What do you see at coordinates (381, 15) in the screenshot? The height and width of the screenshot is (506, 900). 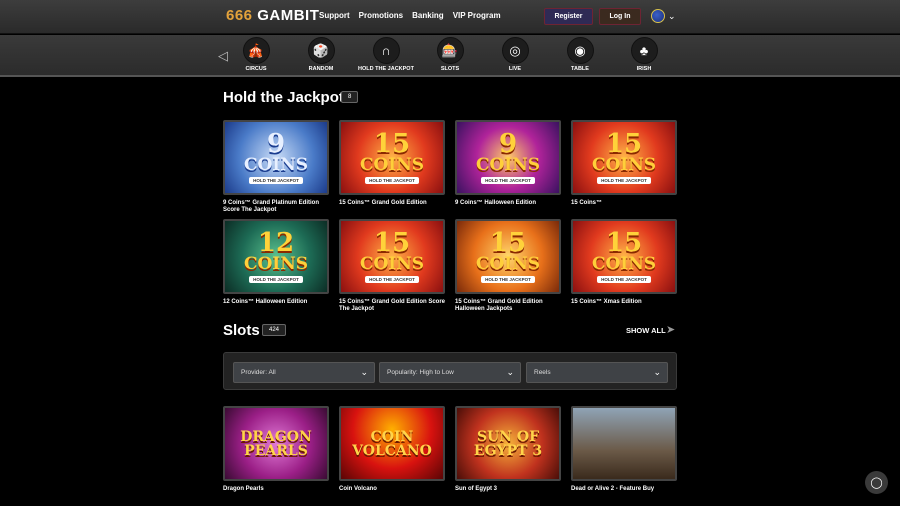 I see `nav-promotions: Promotions` at bounding box center [381, 15].